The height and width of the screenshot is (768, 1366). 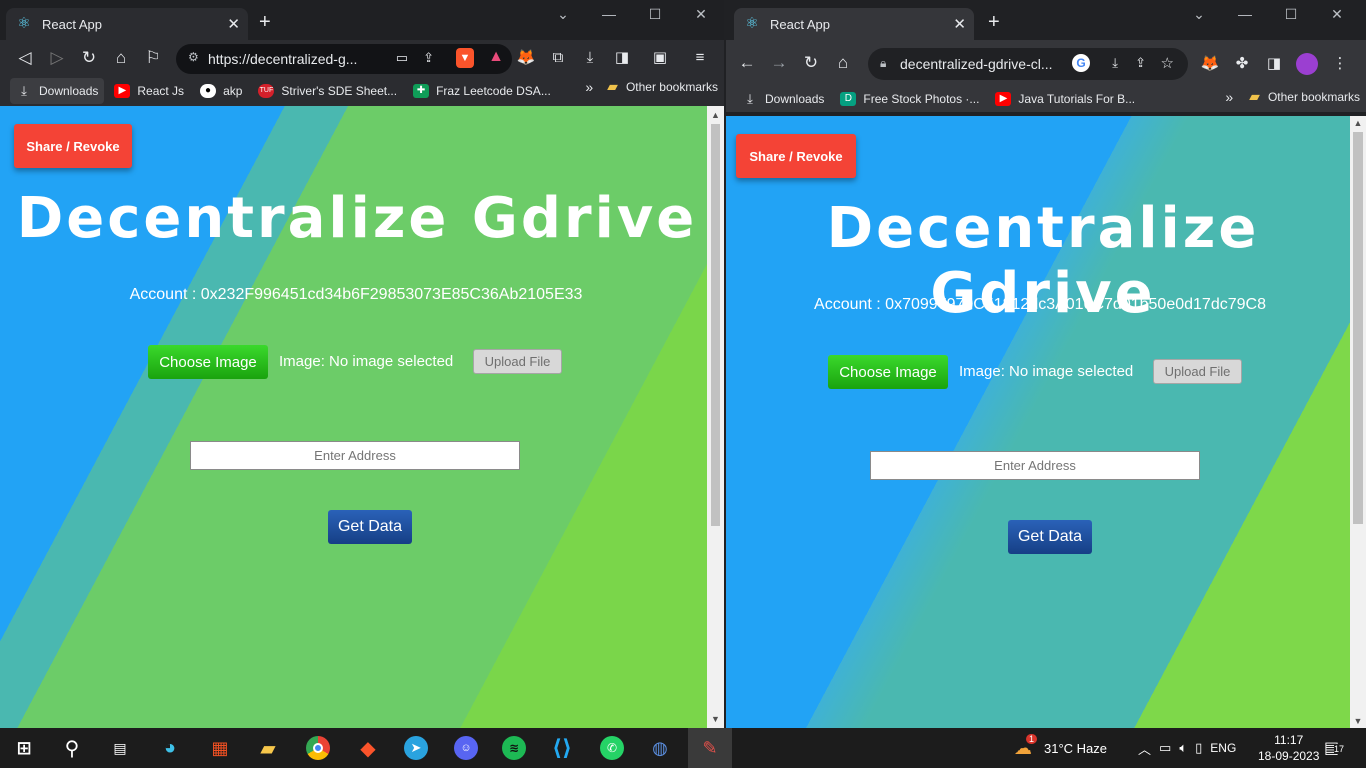 What do you see at coordinates (496, 57) in the screenshot?
I see `brave-rewards-icon: ▲` at bounding box center [496, 57].